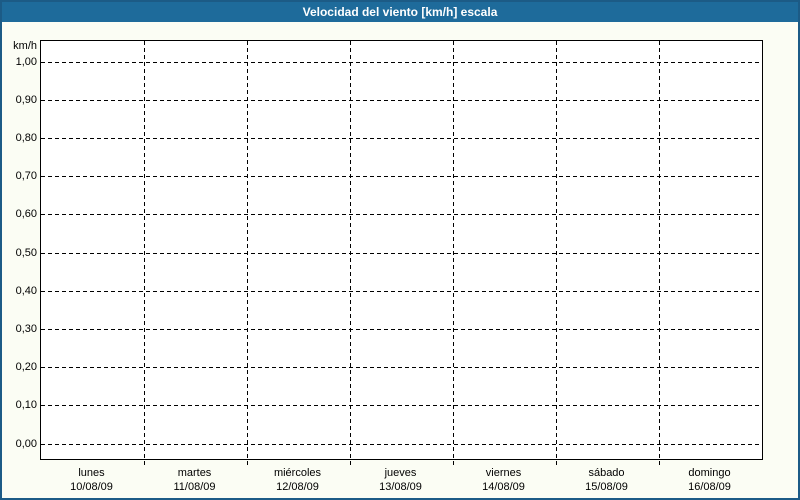  Describe the element at coordinates (606, 480) in the screenshot. I see `x-tick-label: sábado 15/08/09` at that location.